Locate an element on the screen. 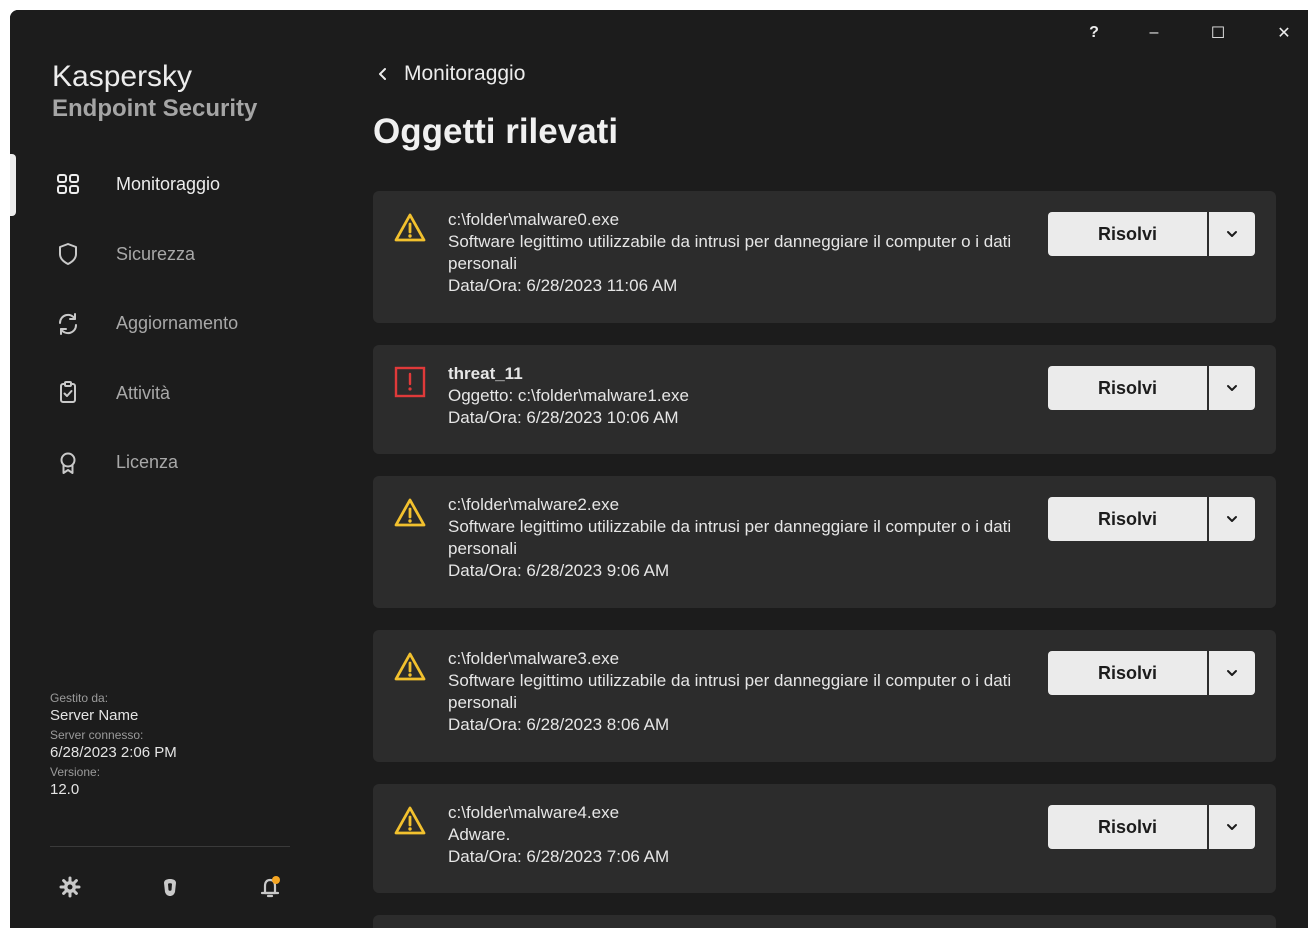 Image resolution: width=1308 pixels, height=928 pixels. shield-icon is located at coordinates (68, 254).